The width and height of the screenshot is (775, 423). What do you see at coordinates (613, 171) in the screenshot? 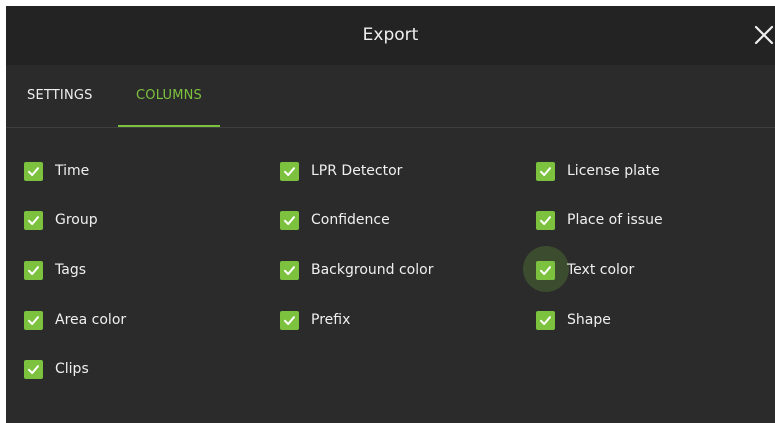
I see `checkbox-label: License plate` at bounding box center [613, 171].